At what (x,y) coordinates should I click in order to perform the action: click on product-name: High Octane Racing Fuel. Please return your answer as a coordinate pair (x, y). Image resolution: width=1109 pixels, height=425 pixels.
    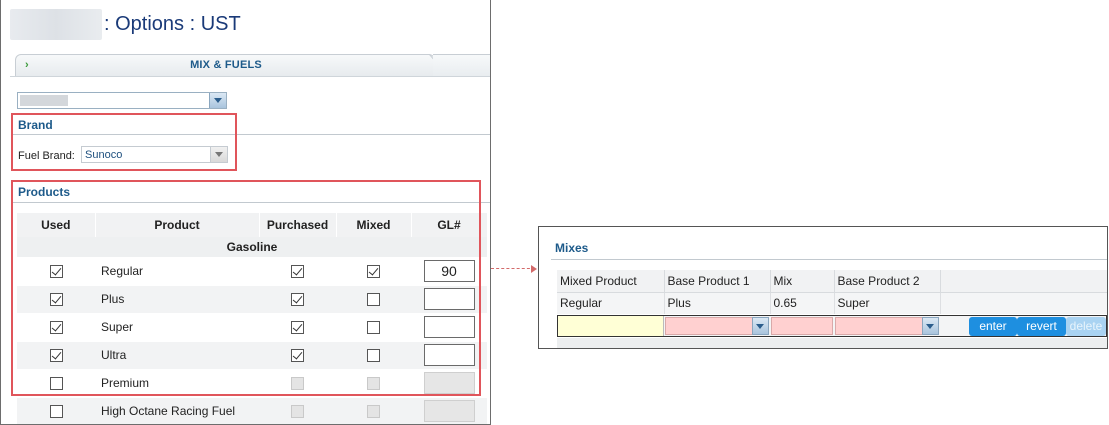
    Looking at the image, I should click on (177, 410).